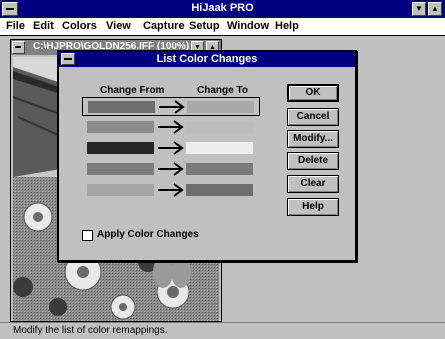  Describe the element at coordinates (90, 330) in the screenshot. I see `status-text: Modify the list of color remappings.` at that location.